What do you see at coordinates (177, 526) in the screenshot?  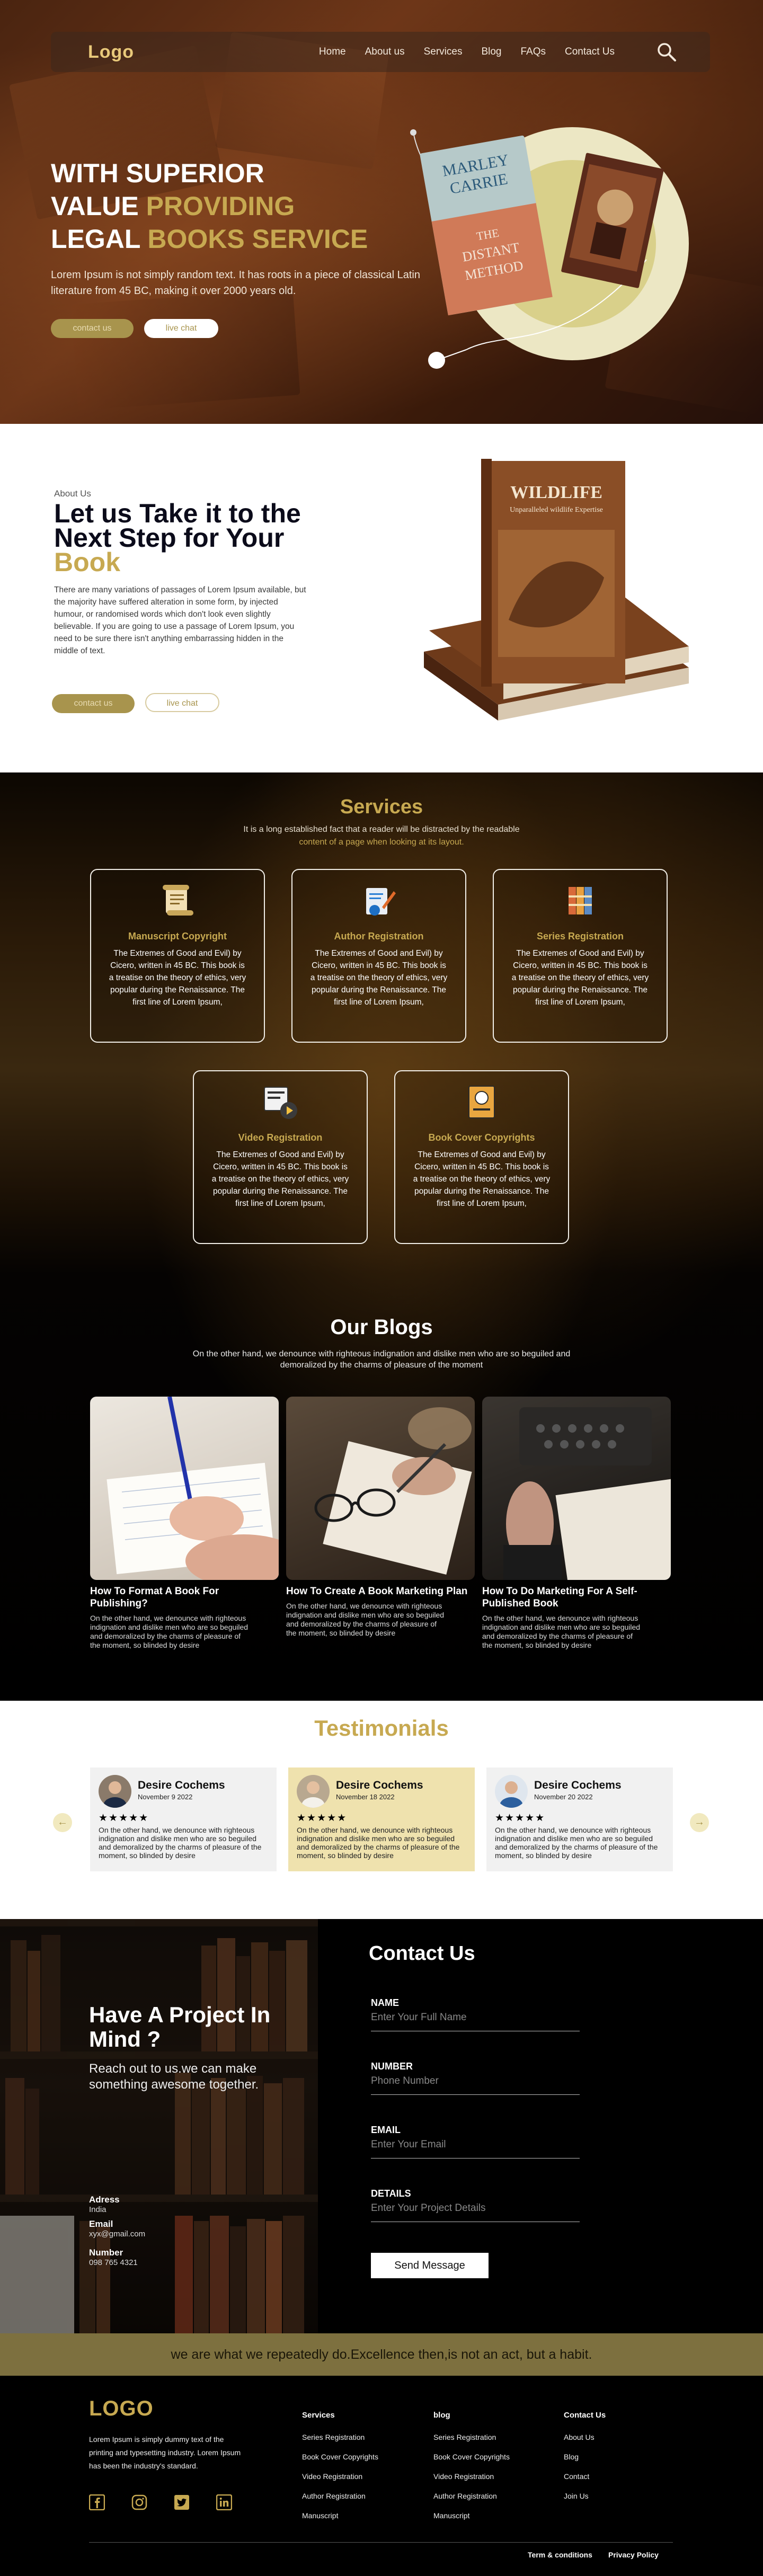 I see `about-title-text: Let us Take it to the Next Step for Your` at bounding box center [177, 526].